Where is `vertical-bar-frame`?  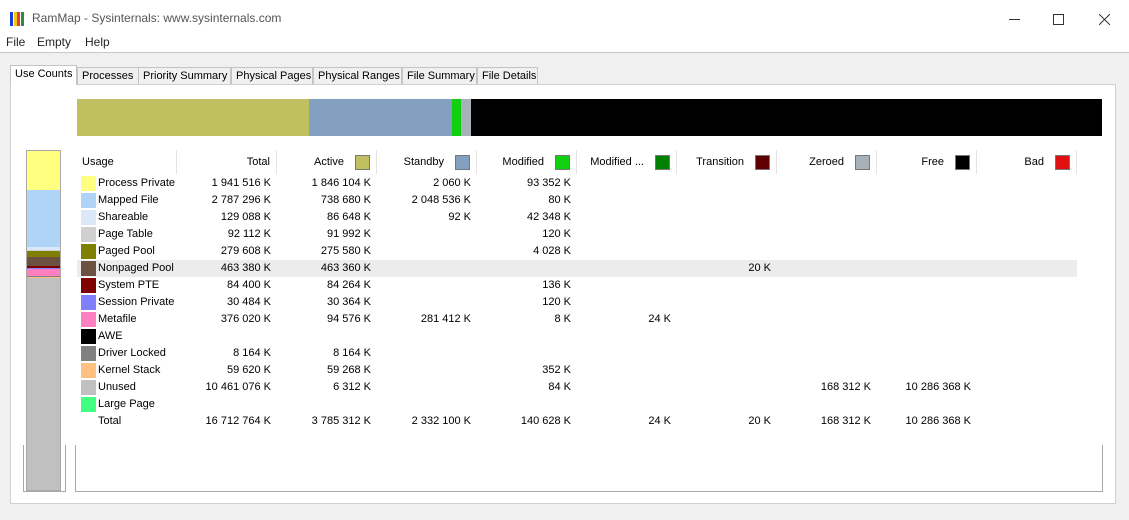 vertical-bar-frame is located at coordinates (44, 468).